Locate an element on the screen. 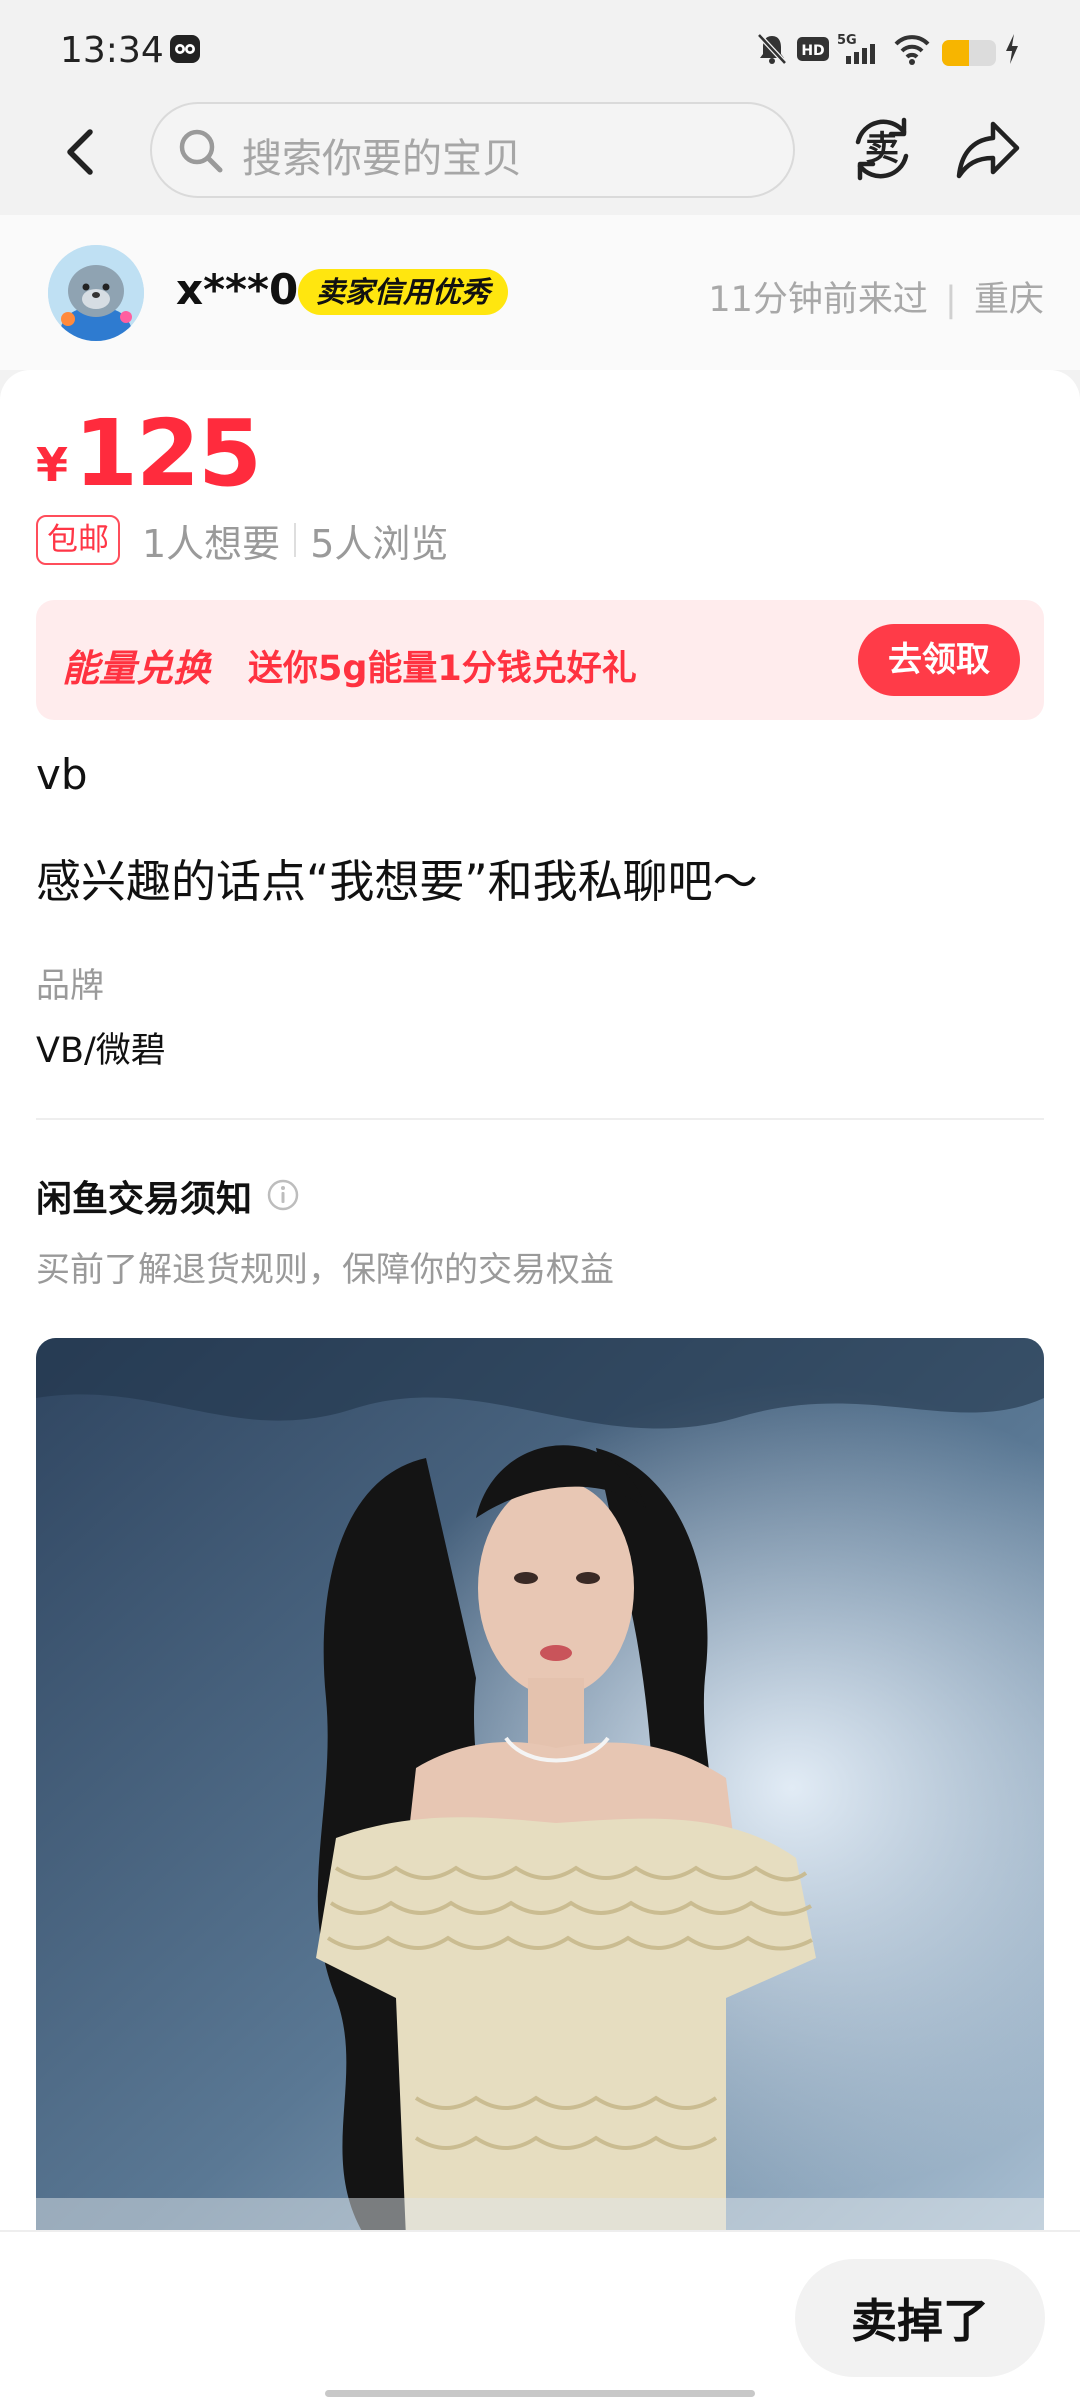 The width and height of the screenshot is (1080, 2400). search-placeholder: 搜索你要的宝贝 is located at coordinates (382, 159).